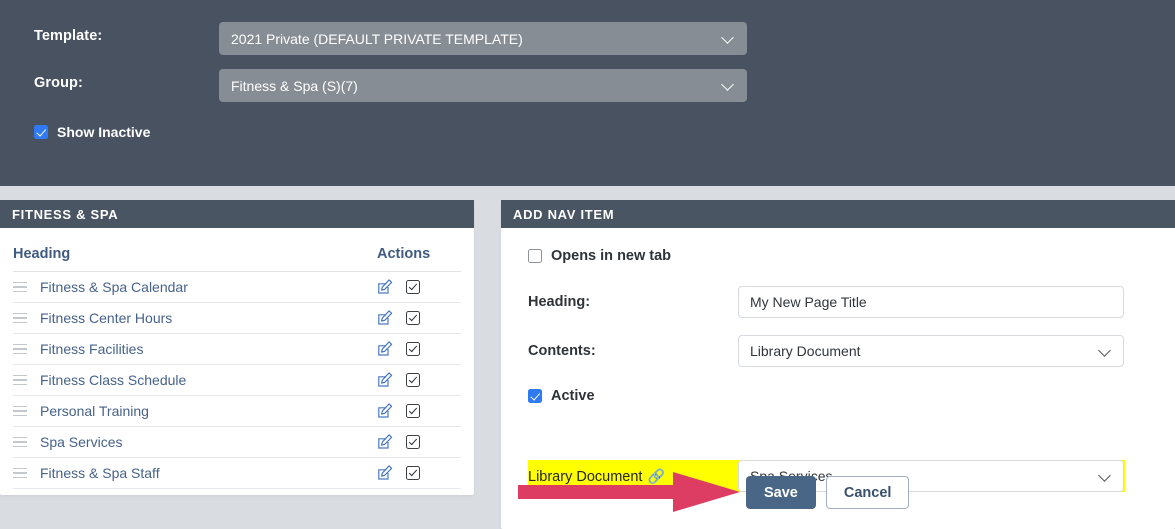 The width and height of the screenshot is (1175, 529). I want to click on contents-select-value: Library Document, so click(805, 351).